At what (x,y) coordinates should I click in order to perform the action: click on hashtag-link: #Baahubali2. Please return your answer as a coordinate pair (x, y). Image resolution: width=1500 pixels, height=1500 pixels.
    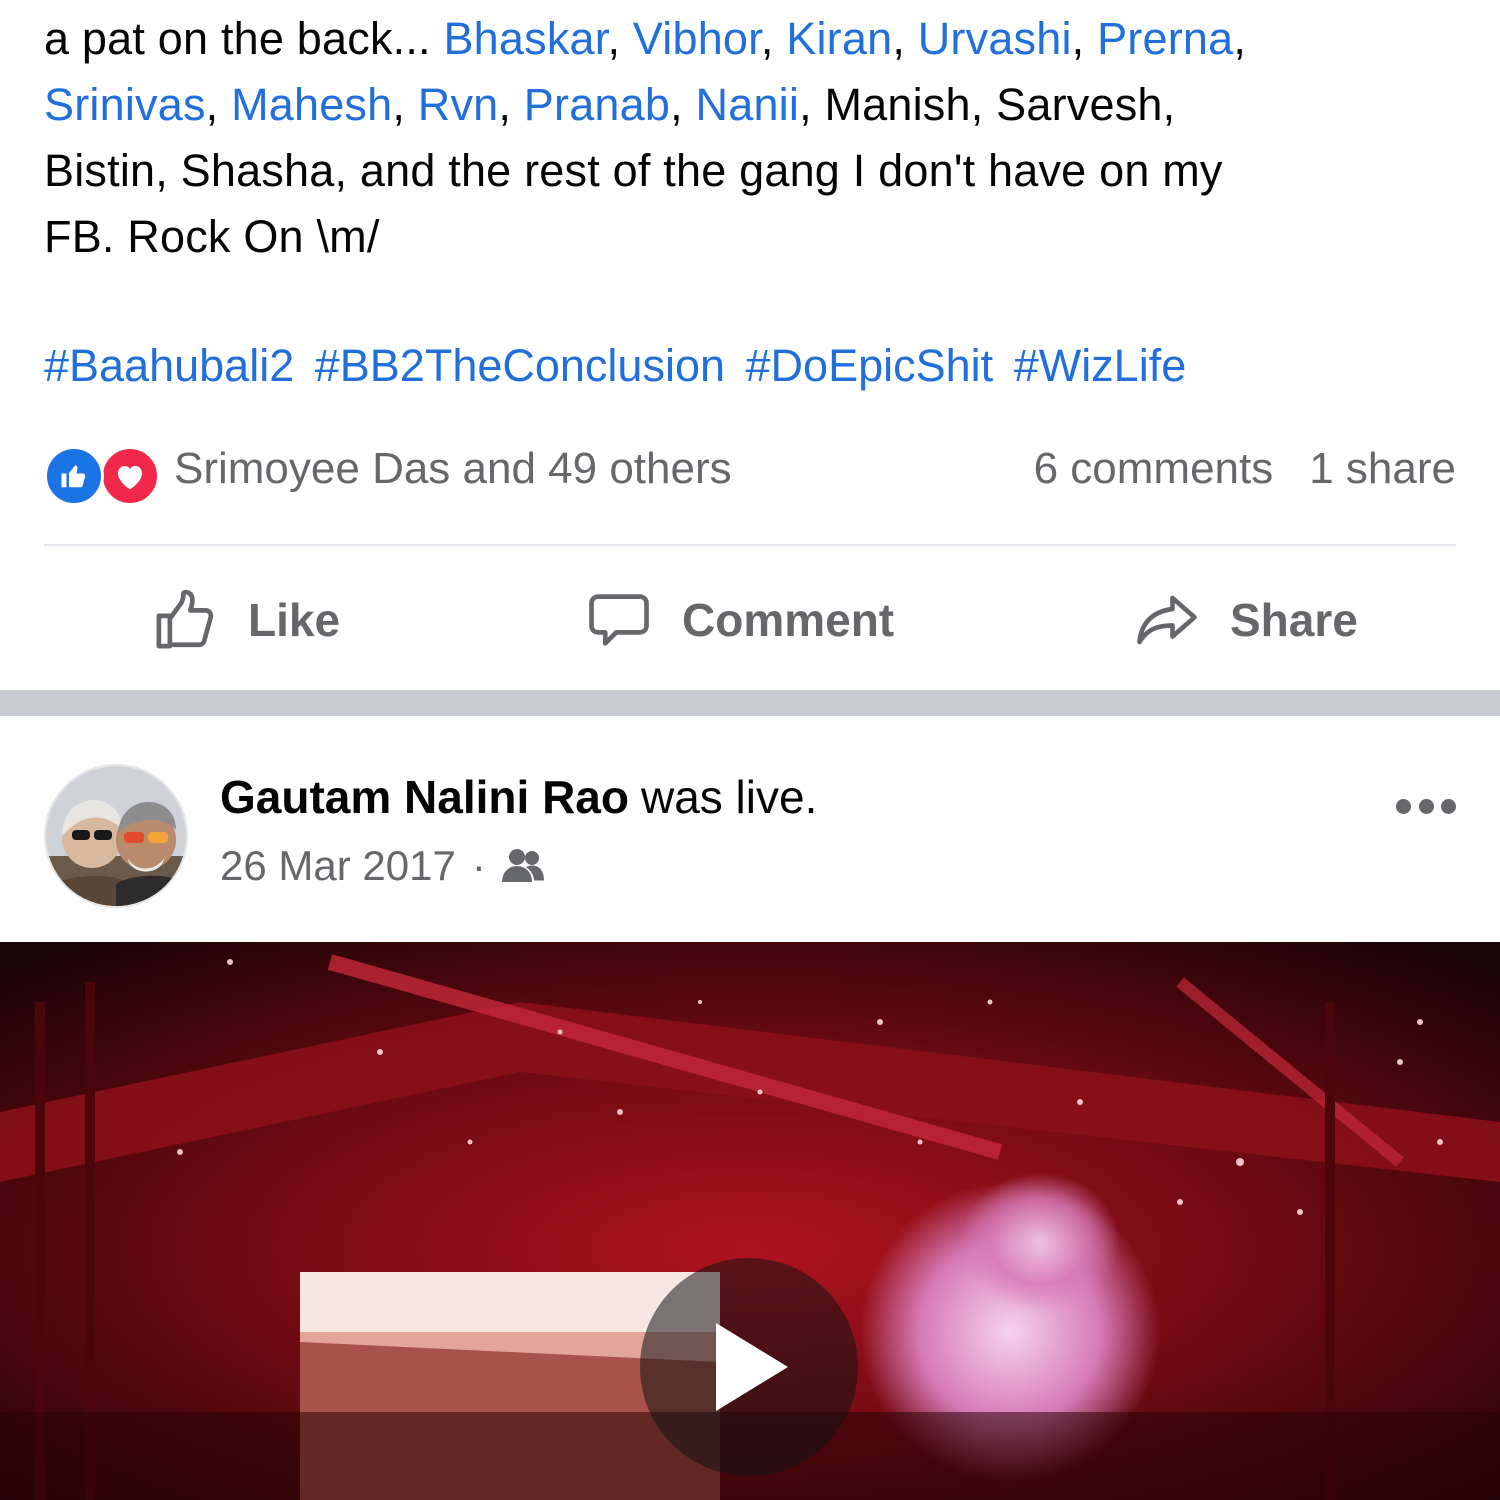
    Looking at the image, I should click on (169, 365).